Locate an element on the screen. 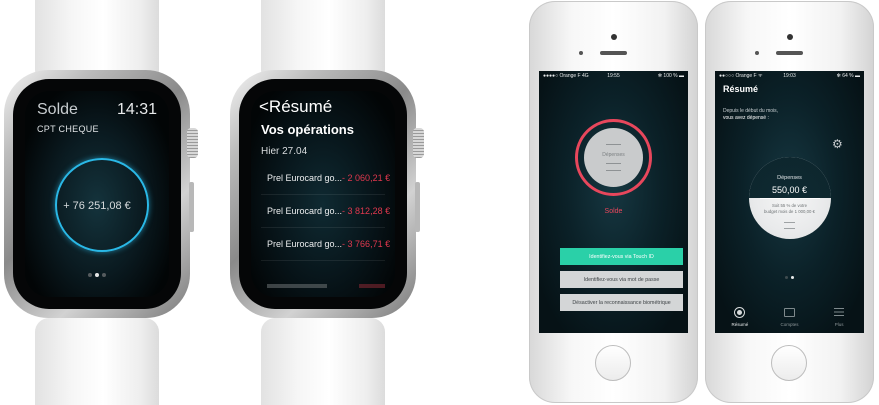  gauge-divider is located at coordinates (790, 198).